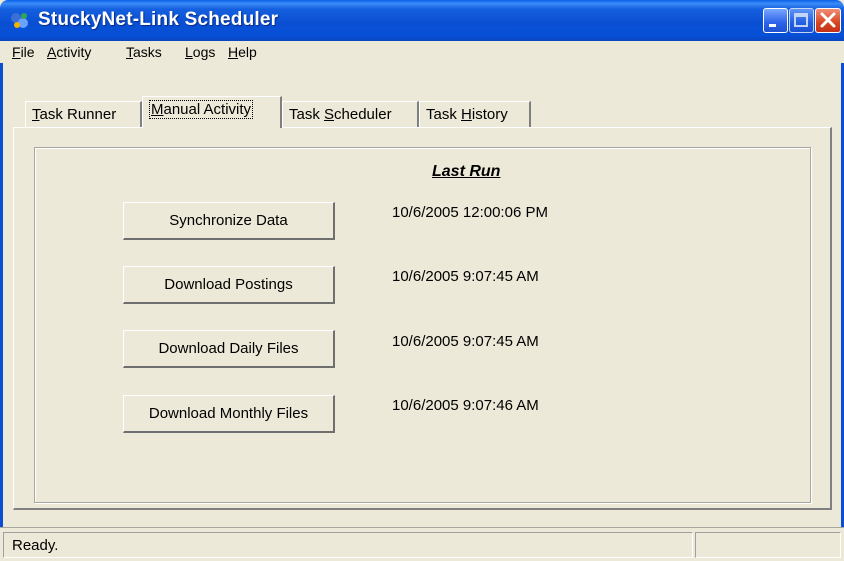 The width and height of the screenshot is (844, 561). I want to click on menu-bar: File Activity Tasks Logs Help, so click(422, 52).